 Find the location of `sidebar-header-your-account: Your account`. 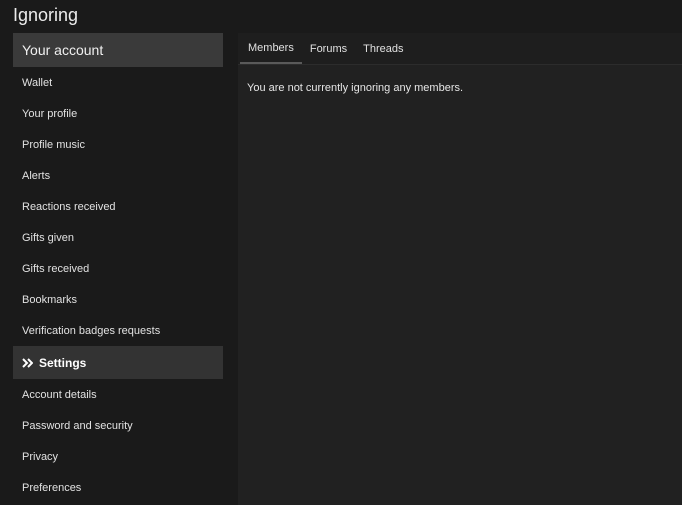

sidebar-header-your-account: Your account is located at coordinates (118, 50).